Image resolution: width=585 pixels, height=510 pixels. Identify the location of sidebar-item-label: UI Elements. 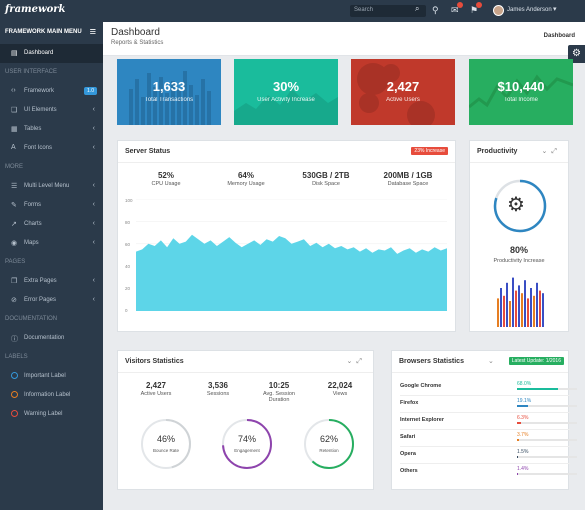
(40, 110).